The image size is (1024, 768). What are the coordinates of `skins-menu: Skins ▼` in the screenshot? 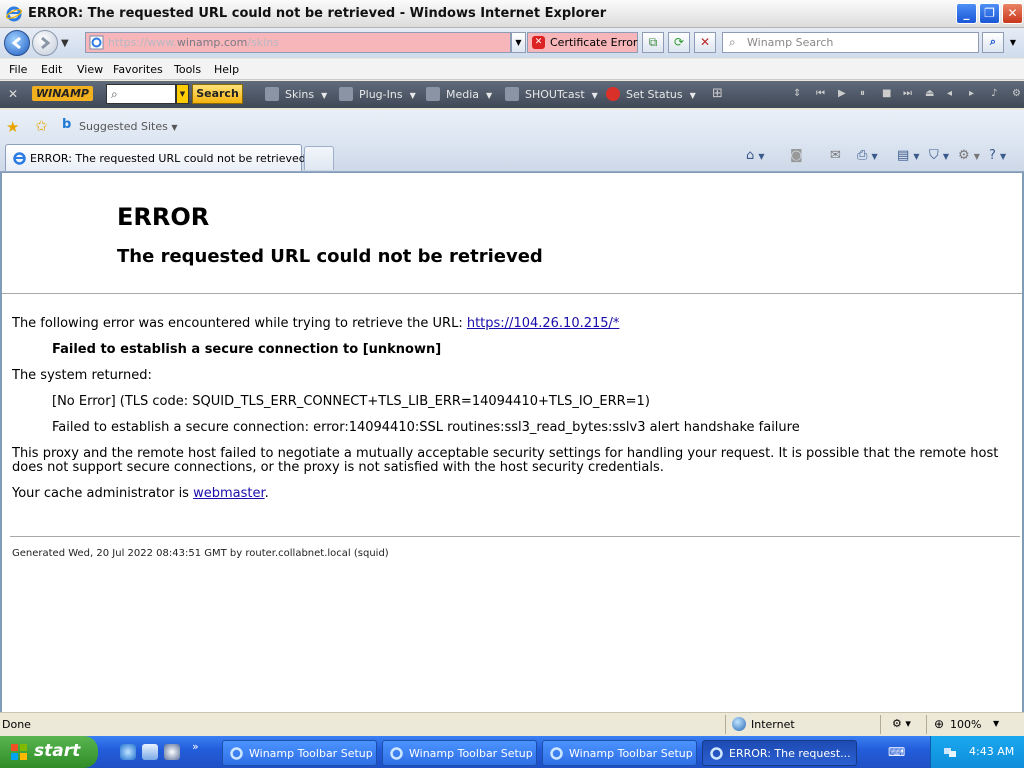 It's located at (296, 94).